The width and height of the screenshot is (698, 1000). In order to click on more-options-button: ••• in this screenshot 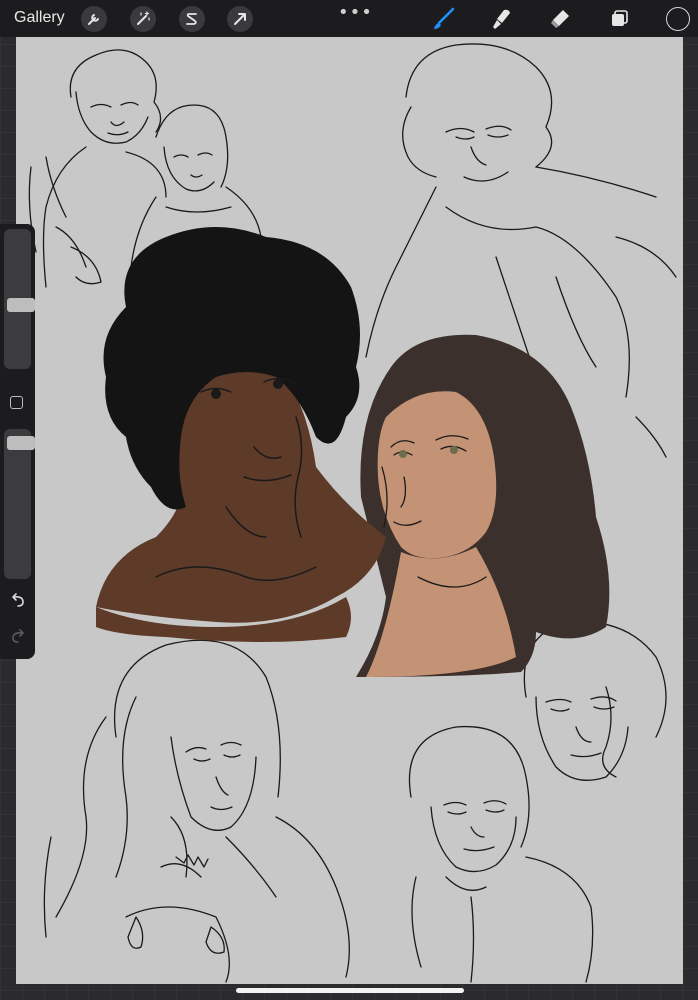, I will do `click(355, 12)`.